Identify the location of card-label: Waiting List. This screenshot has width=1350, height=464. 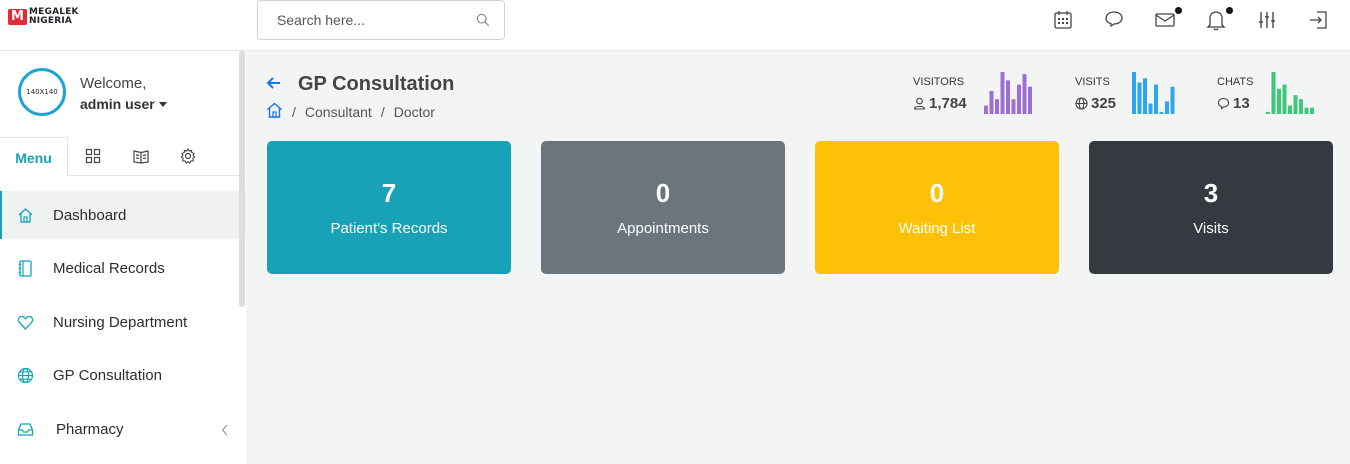
(937, 228).